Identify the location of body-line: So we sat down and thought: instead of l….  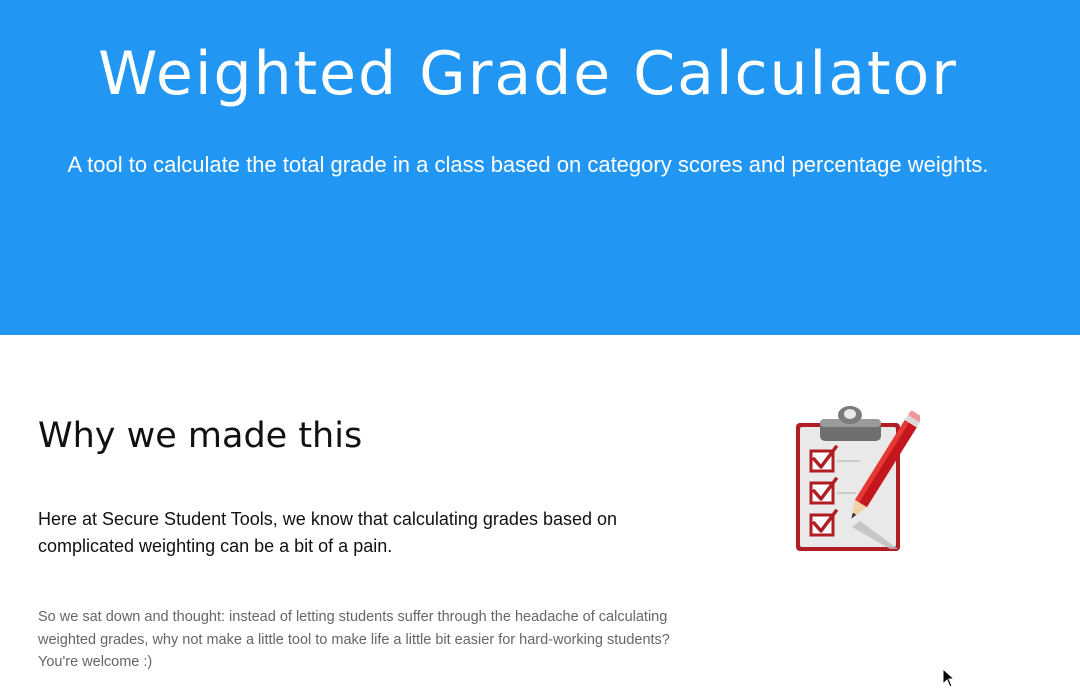
(353, 617).